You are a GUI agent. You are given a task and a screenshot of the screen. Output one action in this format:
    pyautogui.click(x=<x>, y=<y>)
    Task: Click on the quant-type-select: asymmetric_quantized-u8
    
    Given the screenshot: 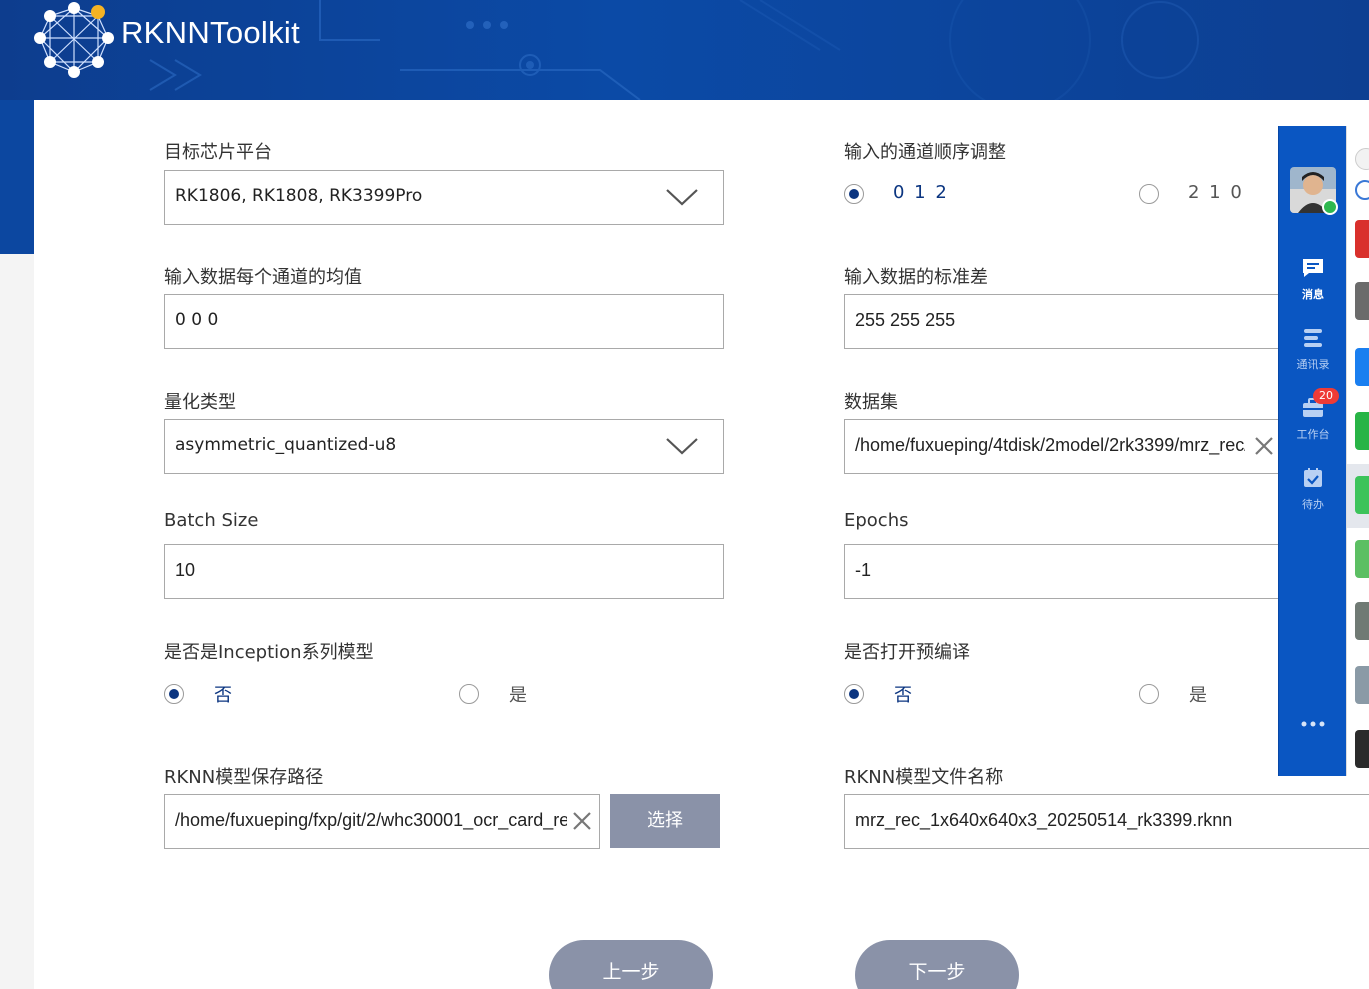 What is the action you would take?
    pyautogui.click(x=444, y=446)
    